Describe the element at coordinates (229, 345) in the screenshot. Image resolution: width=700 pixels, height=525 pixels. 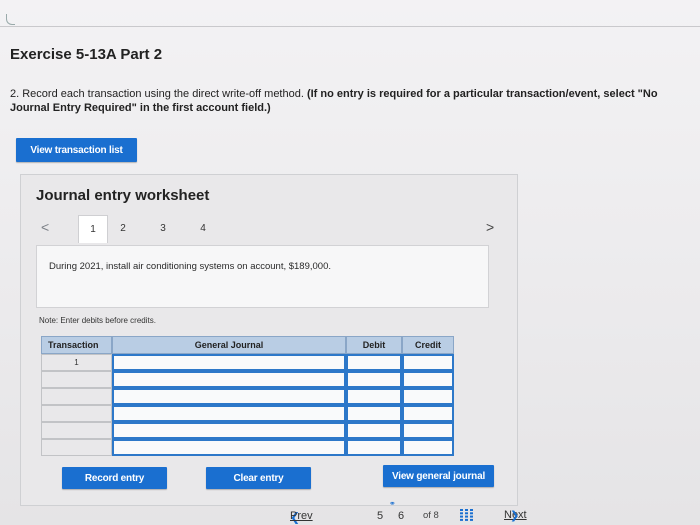
I see `header-general-journal: General Journal` at that location.